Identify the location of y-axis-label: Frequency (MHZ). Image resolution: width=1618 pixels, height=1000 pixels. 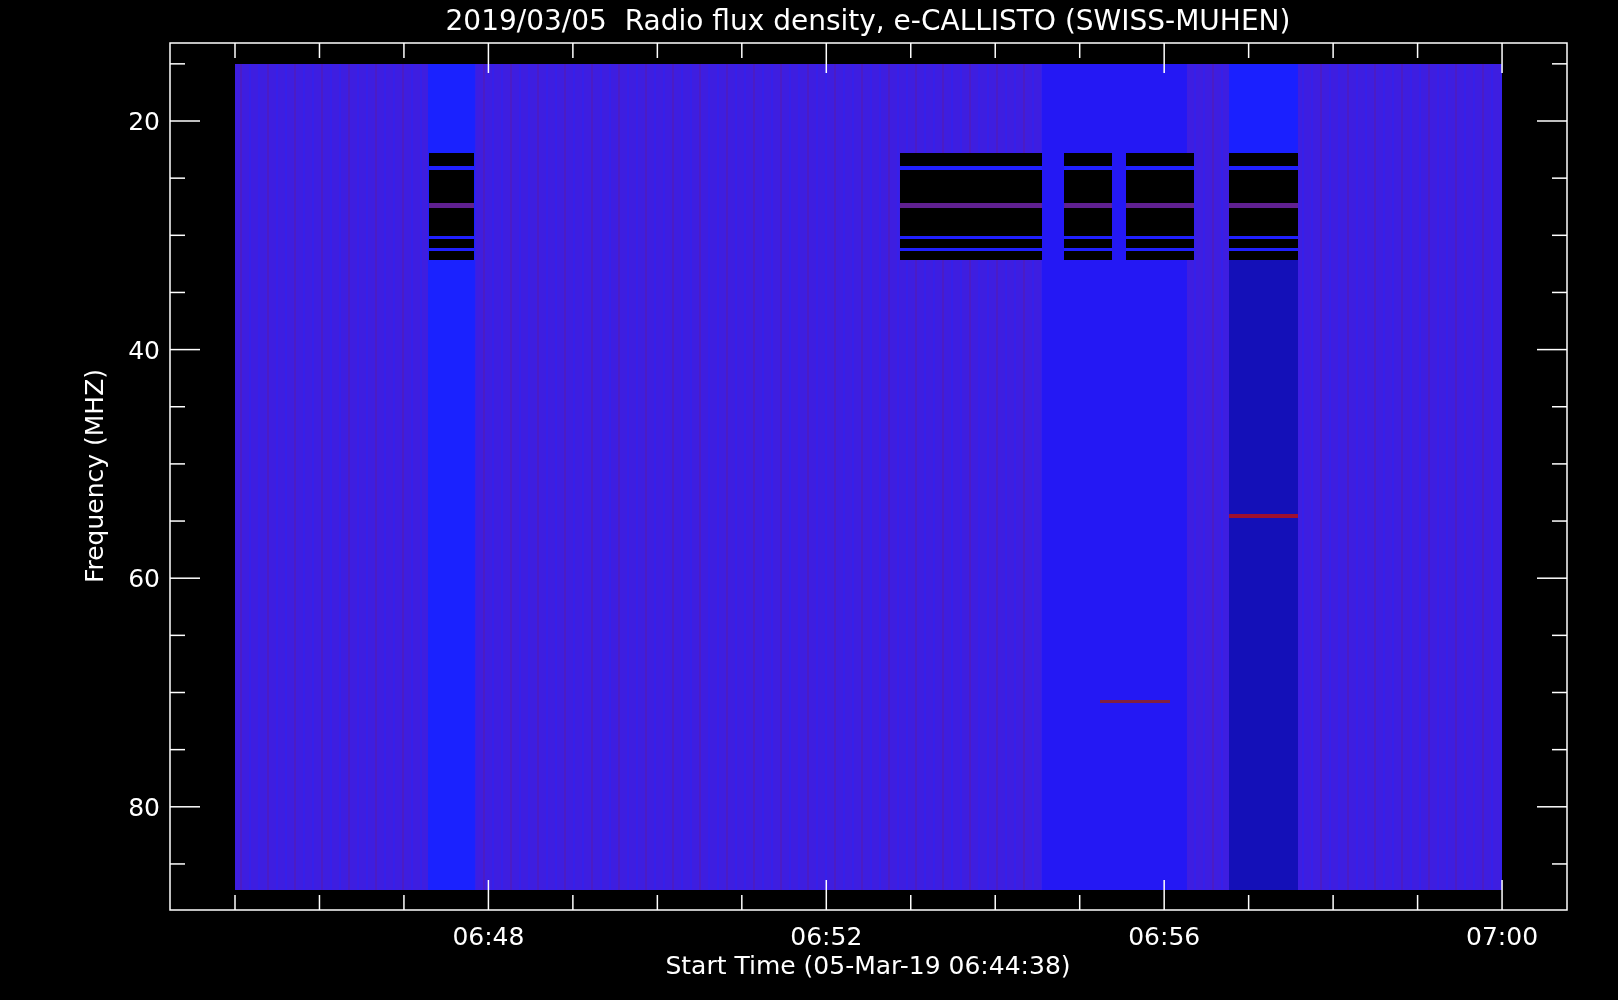
(94, 476).